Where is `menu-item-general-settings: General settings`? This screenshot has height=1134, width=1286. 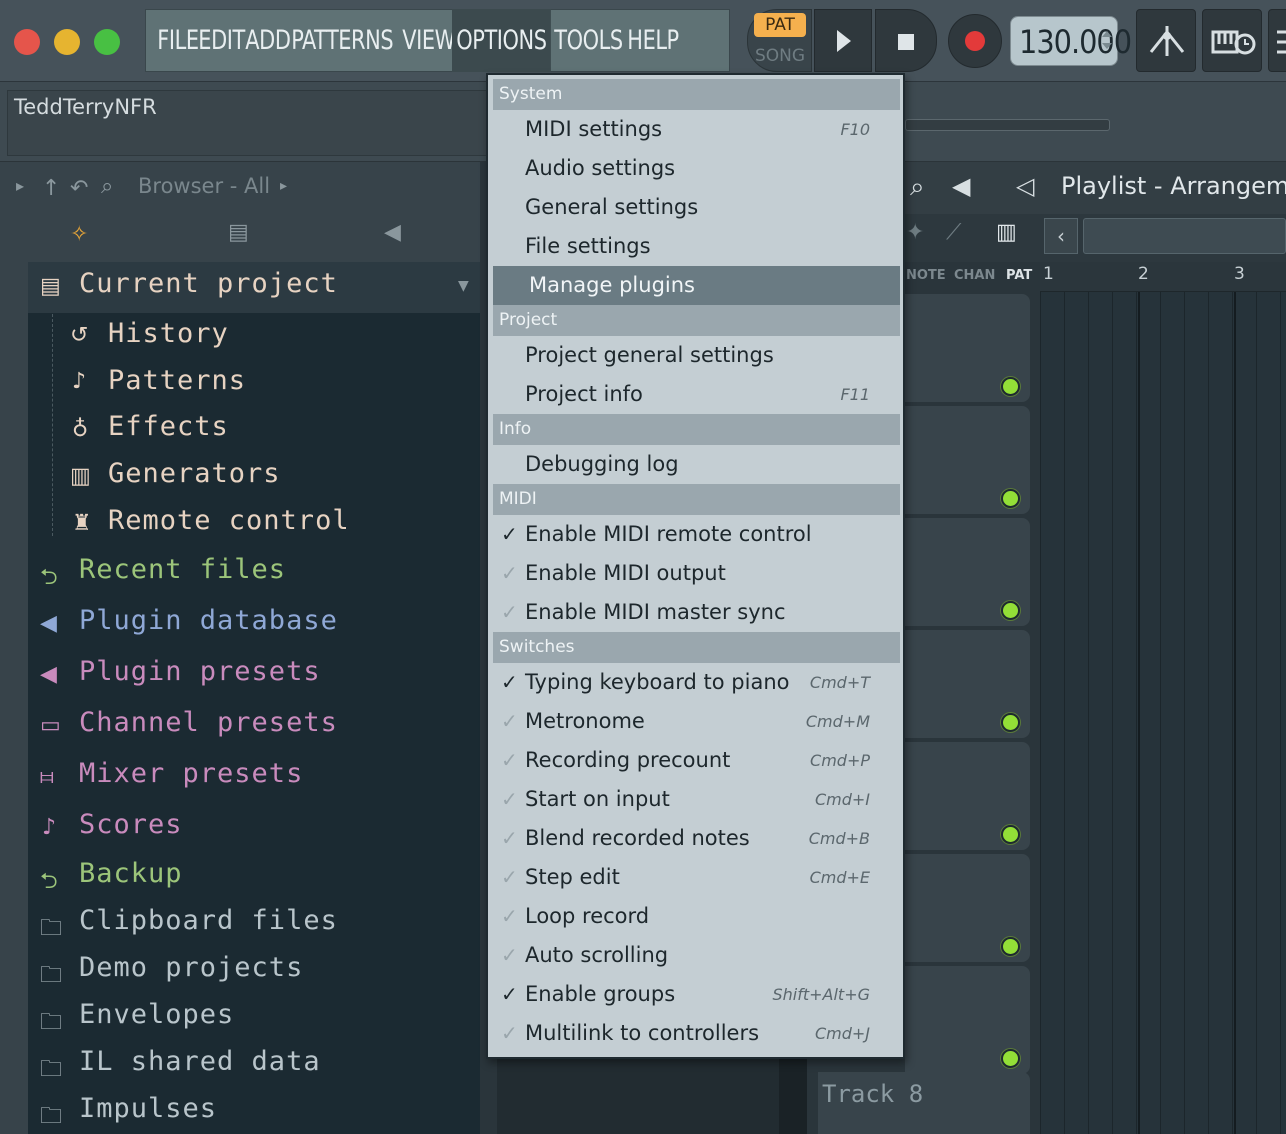
menu-item-general-settings: General settings is located at coordinates (696, 207).